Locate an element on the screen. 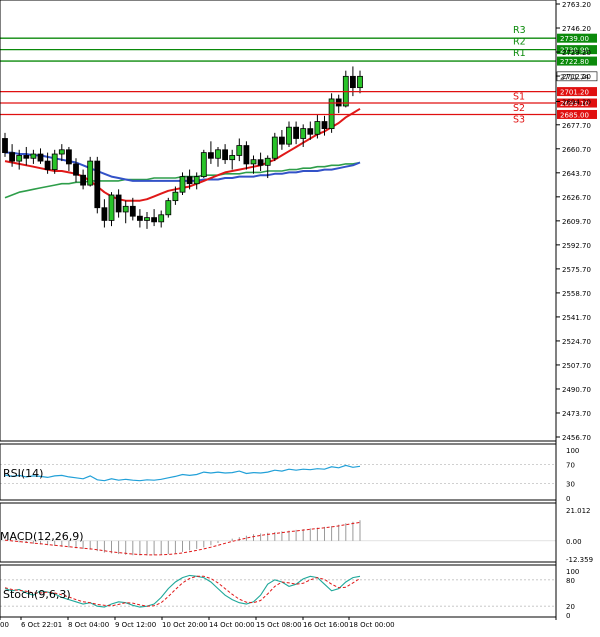  macd-tick-label: 21.012 is located at coordinates (578, 511).